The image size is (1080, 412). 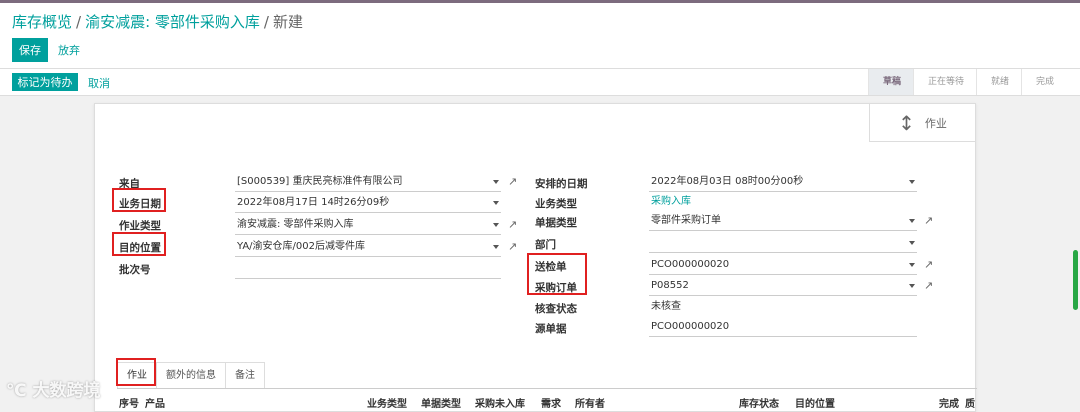 What do you see at coordinates (42, 22) in the screenshot?
I see `breadcrumb-inventory-overview: 库存概览` at bounding box center [42, 22].